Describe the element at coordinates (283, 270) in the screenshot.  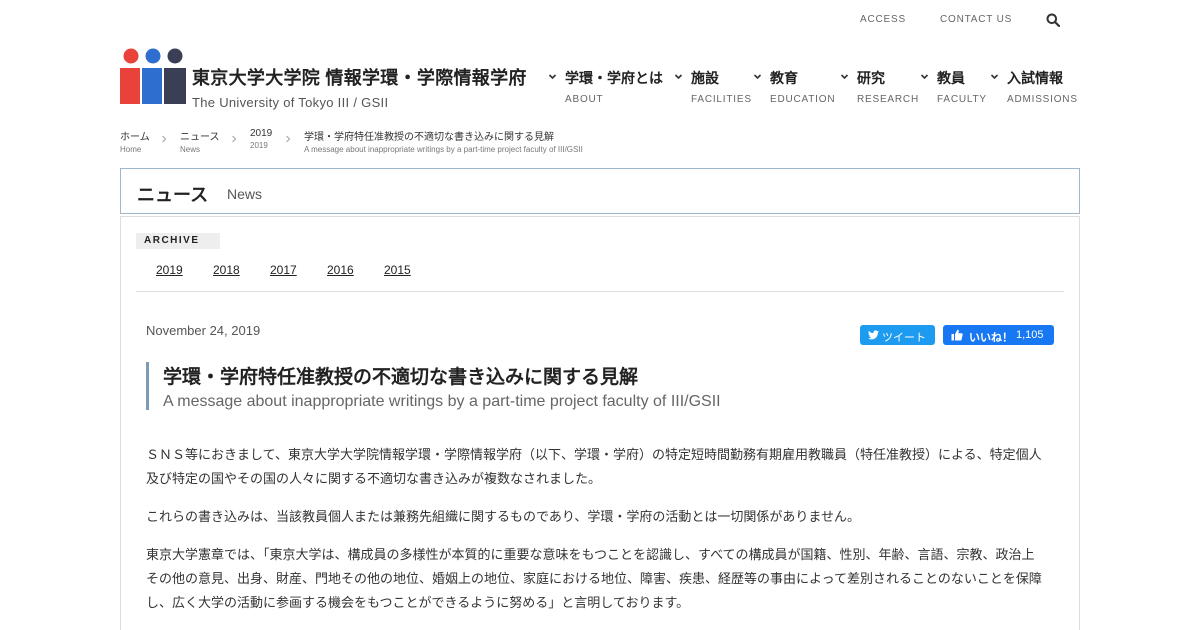
I see `archive-year-link: 2017` at that location.